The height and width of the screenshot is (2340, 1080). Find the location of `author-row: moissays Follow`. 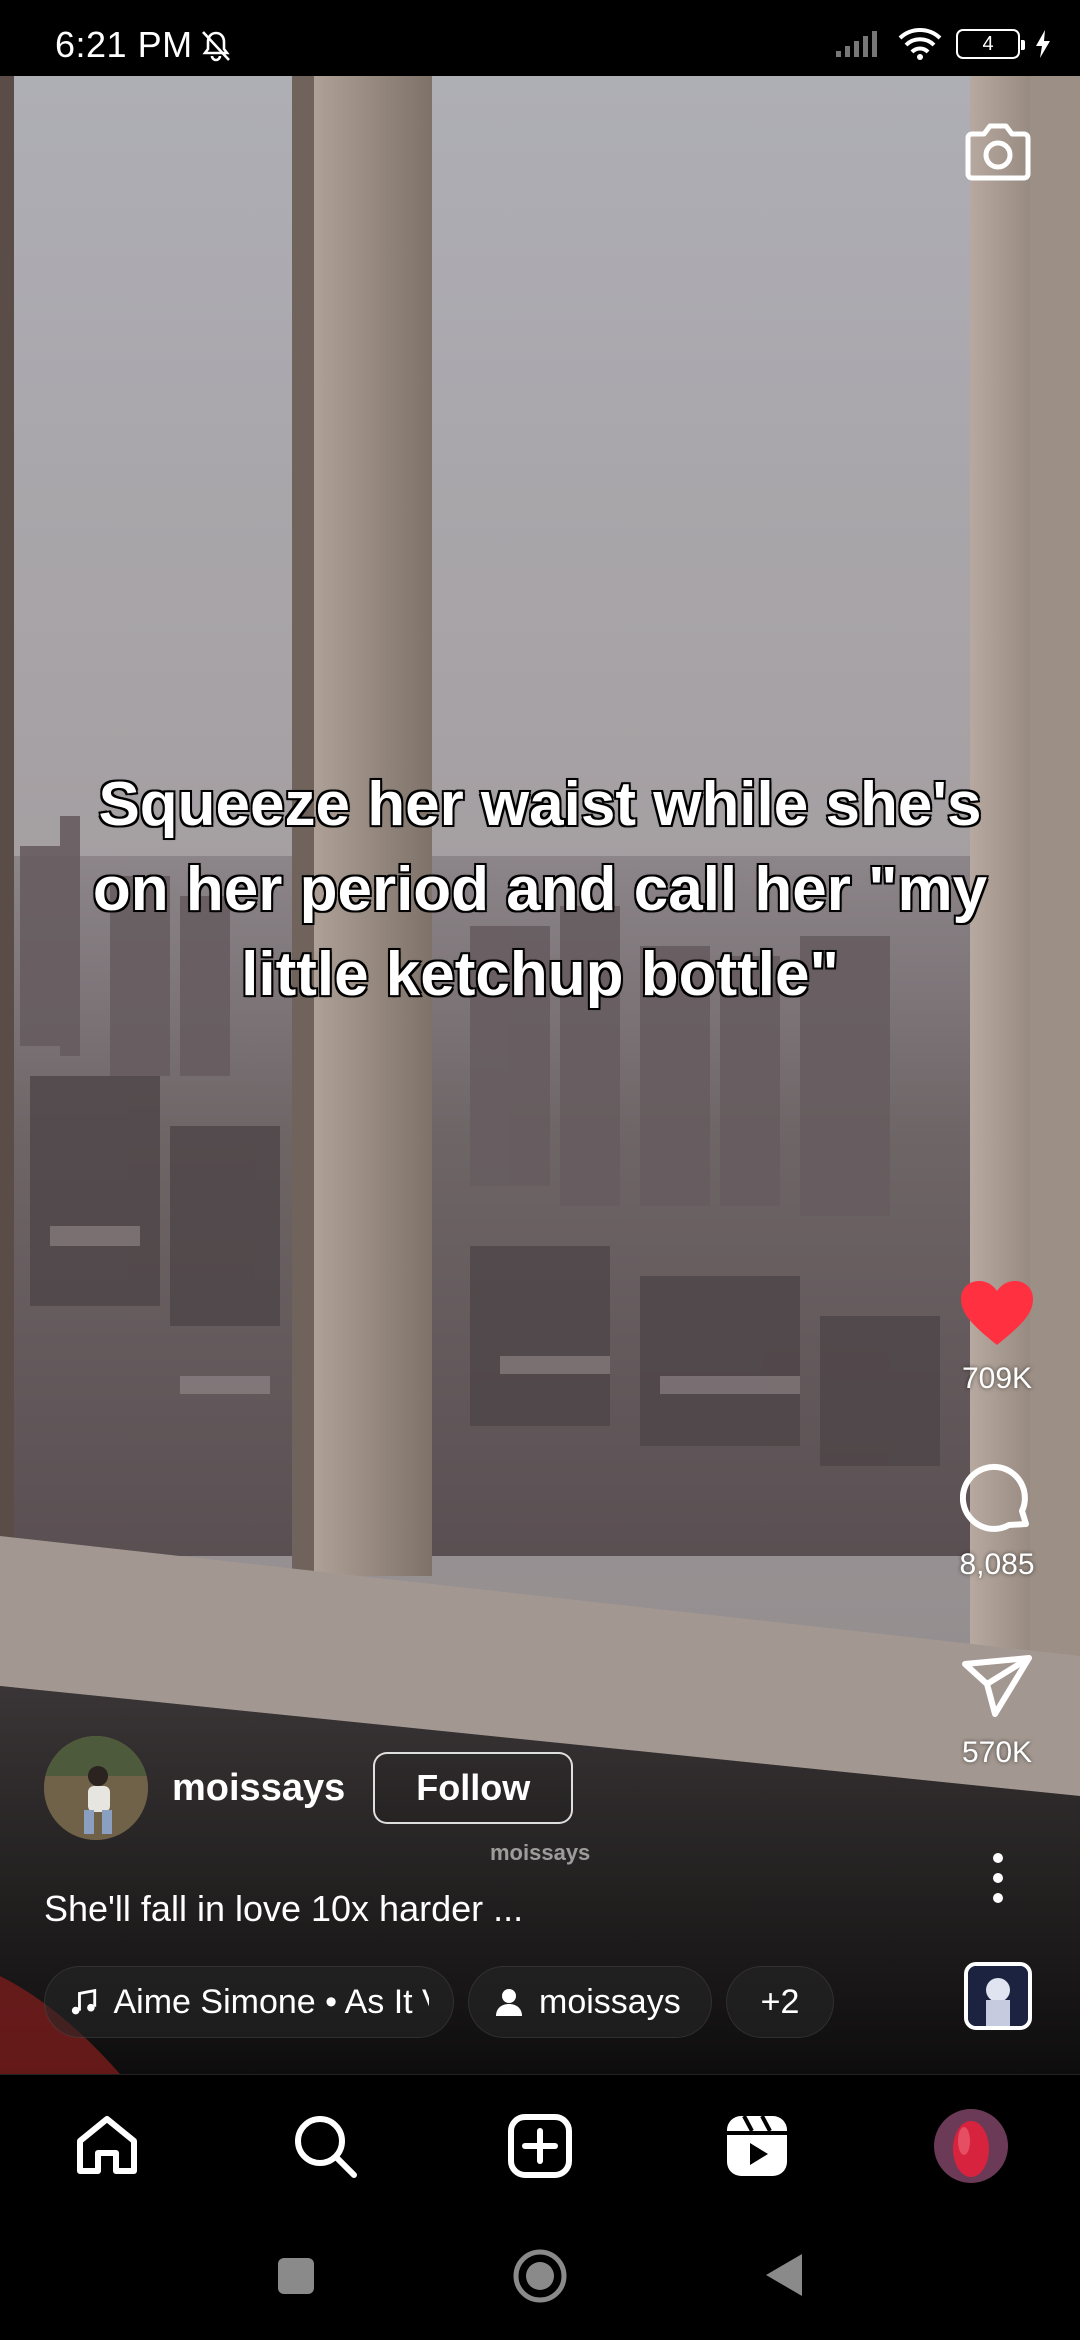

author-row: moissays Follow is located at coordinates (309, 1788).